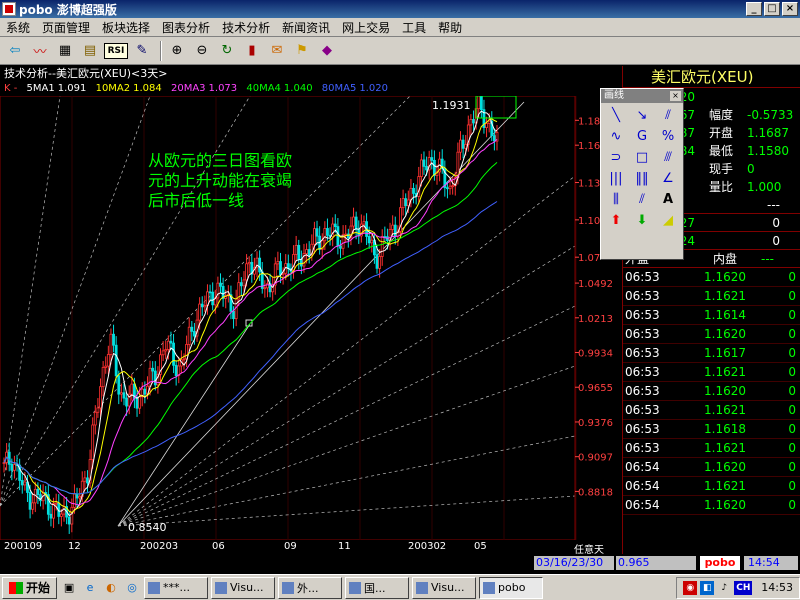 Image resolution: width=800 pixels, height=600 pixels. What do you see at coordinates (15, 51) in the screenshot?
I see `back-arrow-icon: ⇦` at bounding box center [15, 51].